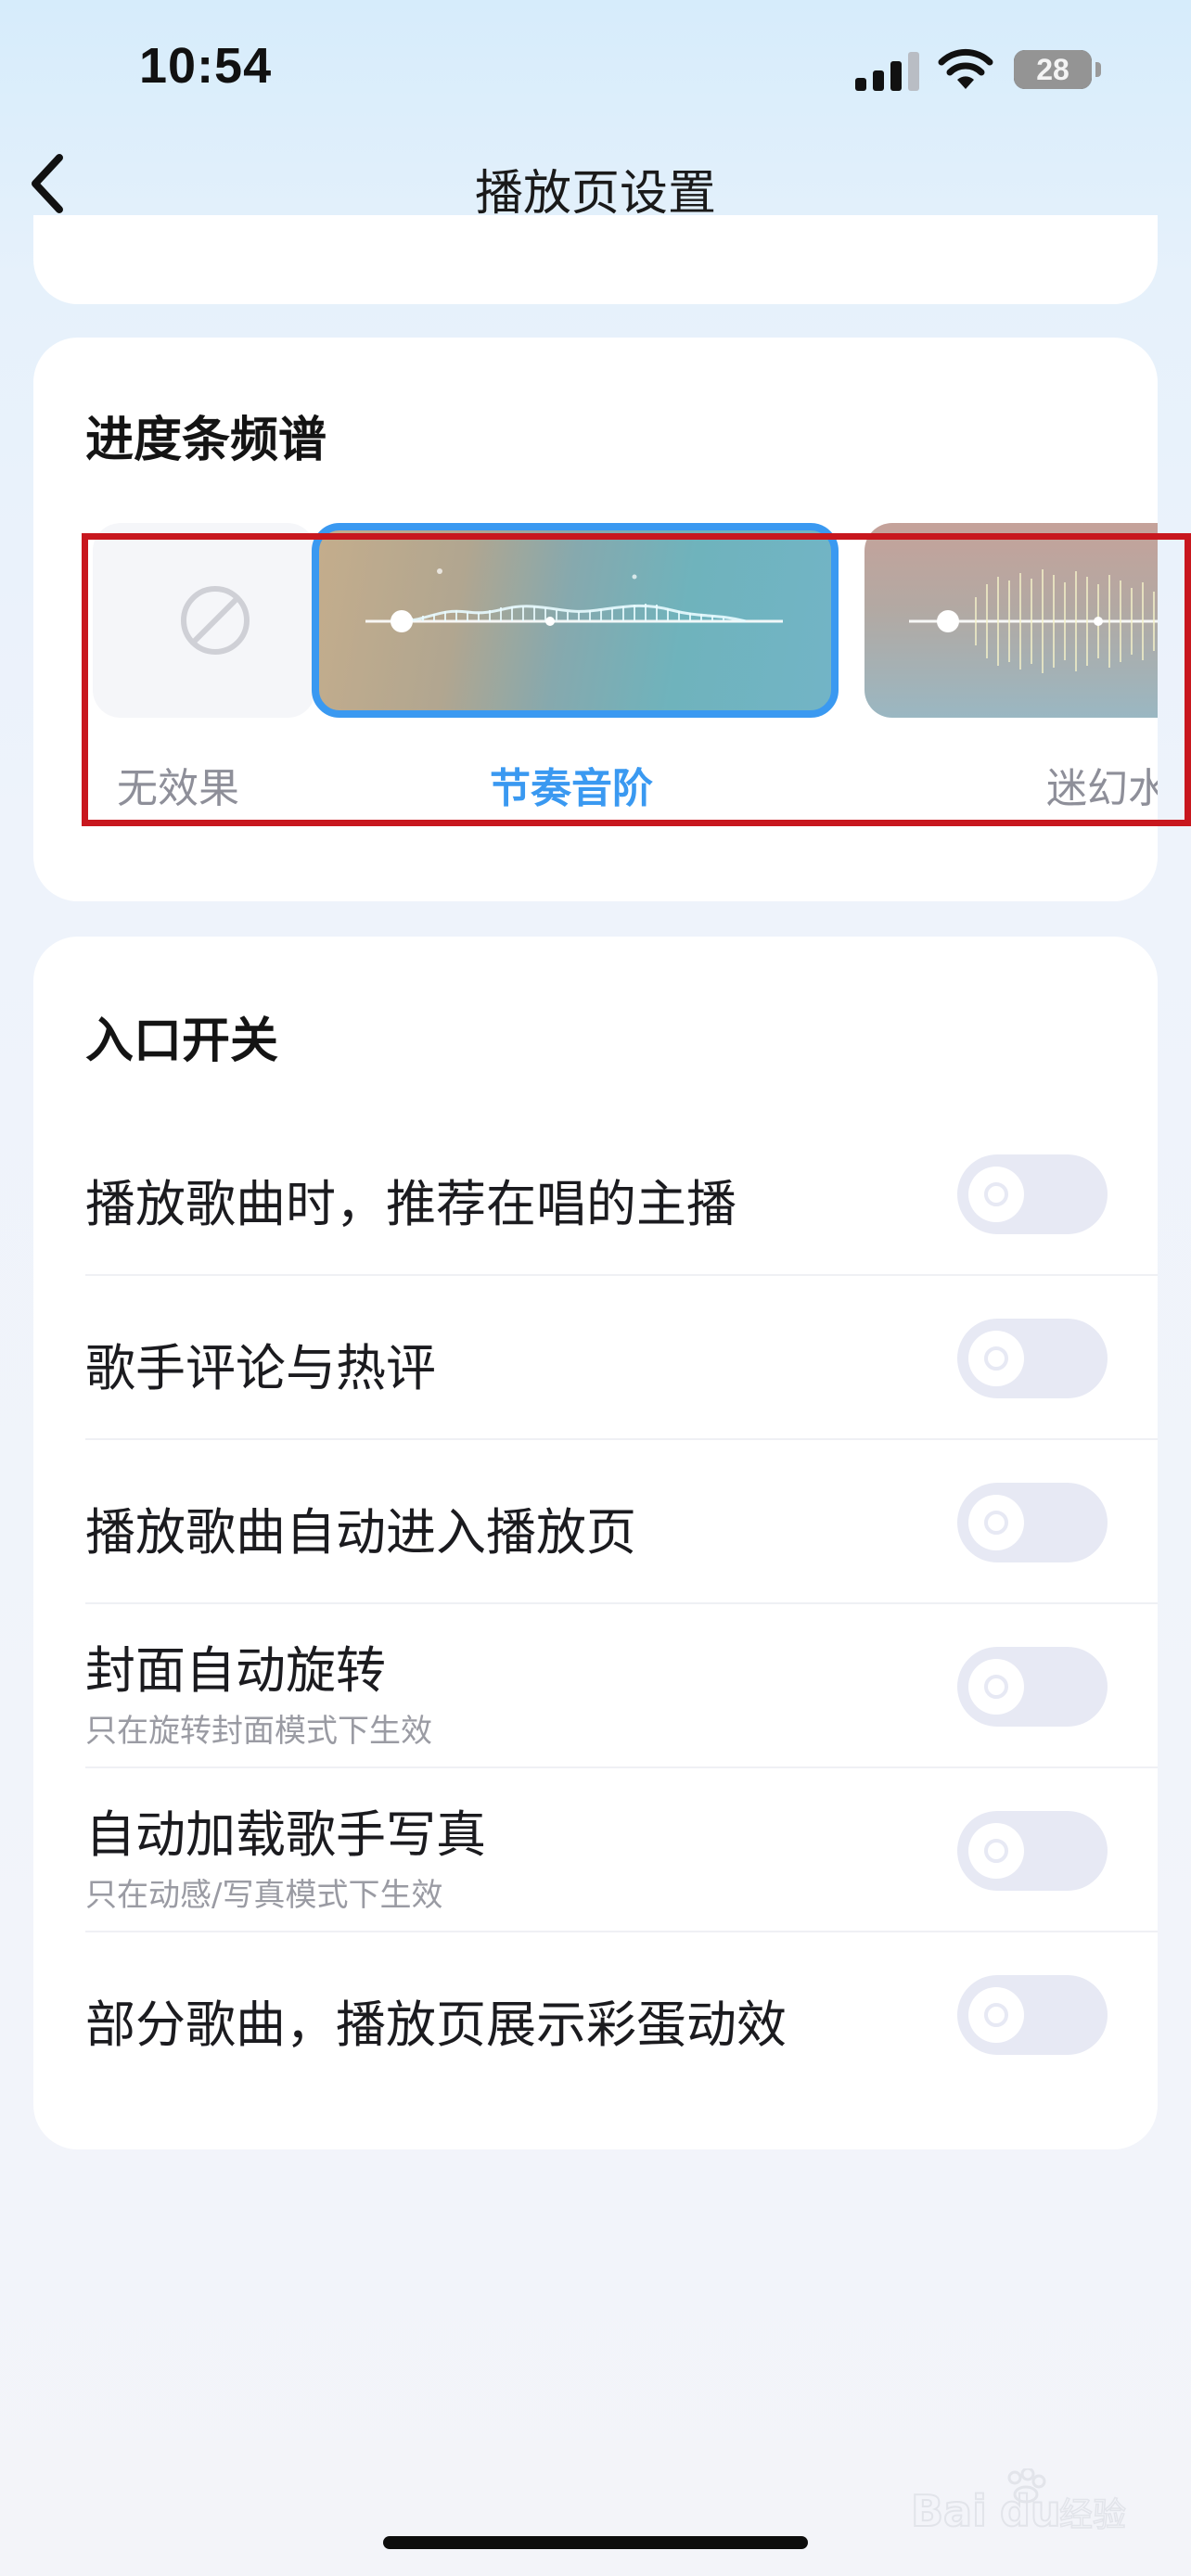  What do you see at coordinates (1030, 2511) in the screenshot?
I see `svg-text: du` at bounding box center [1030, 2511].